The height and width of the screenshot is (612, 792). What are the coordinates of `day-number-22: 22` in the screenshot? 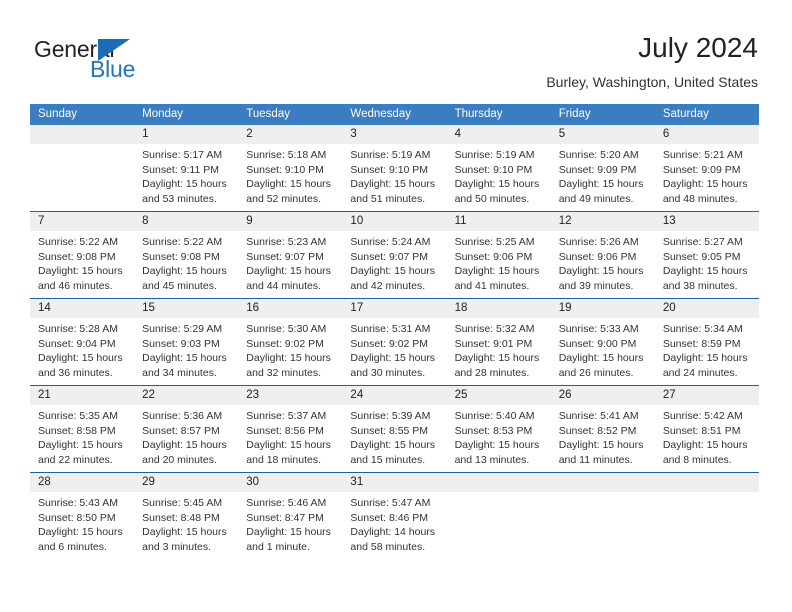 It's located at (186, 395).